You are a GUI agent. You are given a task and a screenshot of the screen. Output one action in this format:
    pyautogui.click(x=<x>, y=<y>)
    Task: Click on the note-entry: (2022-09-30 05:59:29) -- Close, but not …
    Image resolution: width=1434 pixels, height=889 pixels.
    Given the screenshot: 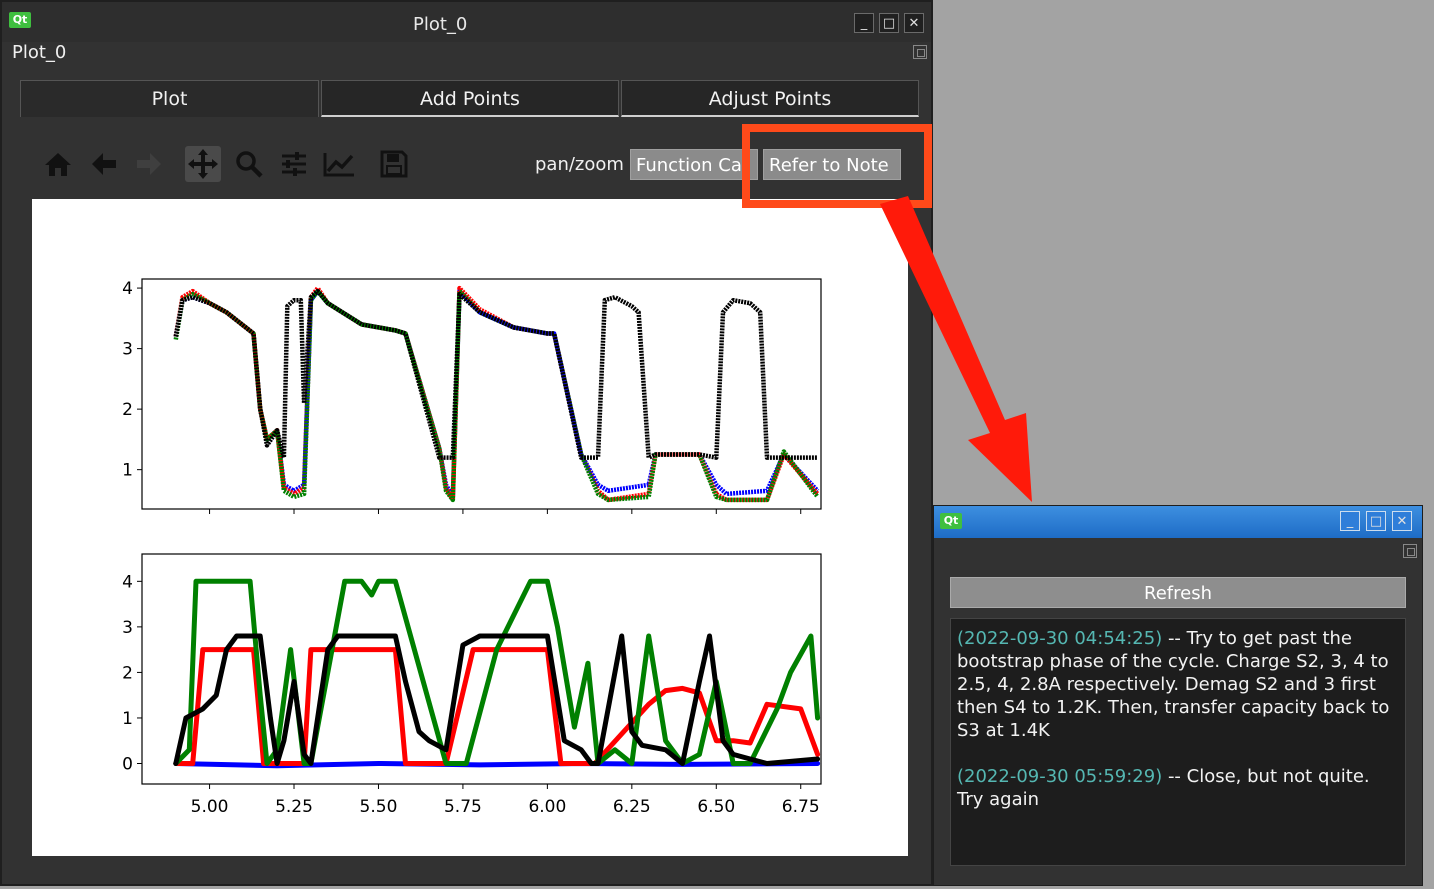 What is the action you would take?
    pyautogui.click(x=1178, y=788)
    